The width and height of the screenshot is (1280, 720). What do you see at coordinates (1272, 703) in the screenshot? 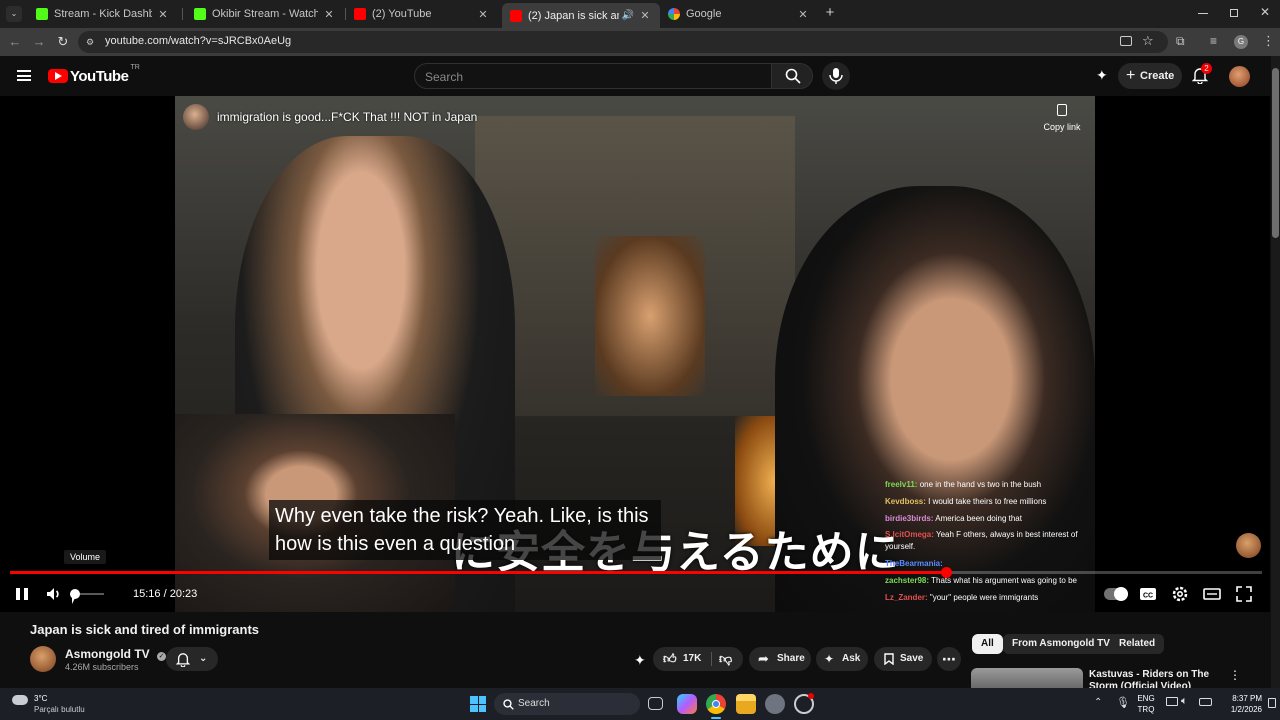
I see `notification-center-icon` at bounding box center [1272, 703].